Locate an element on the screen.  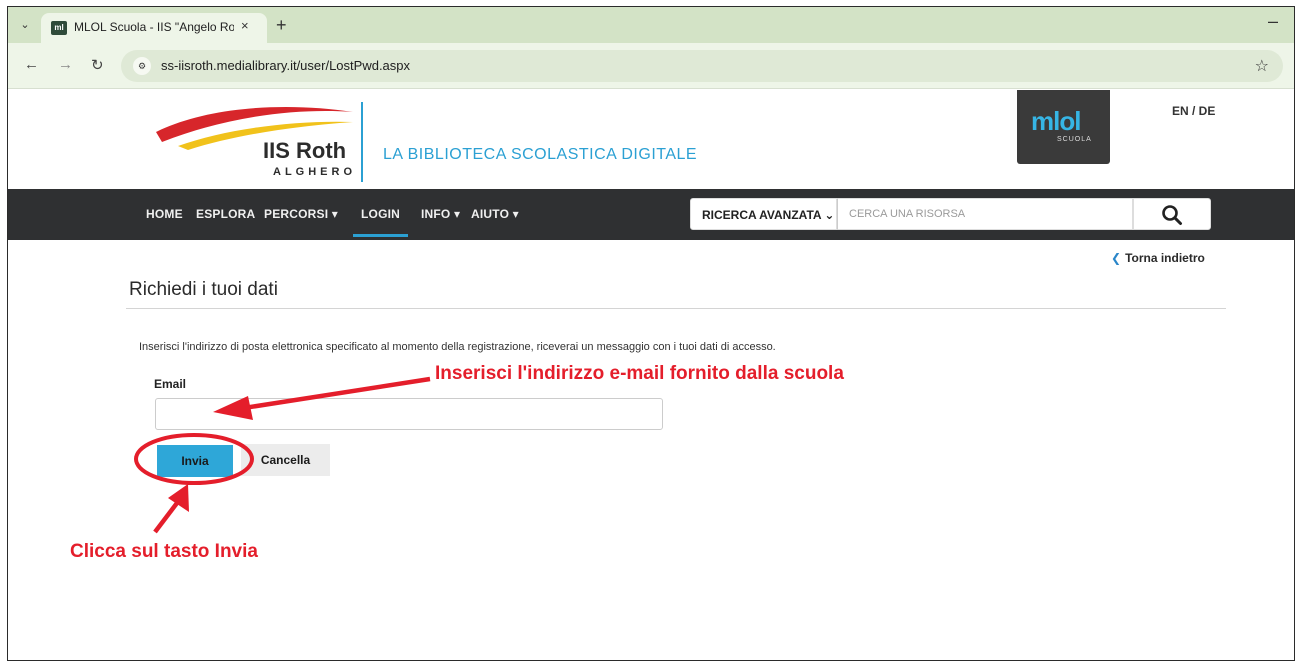
tab-title: MLOL Scuola - IIS "Angelo Roth is located at coordinates (154, 27).